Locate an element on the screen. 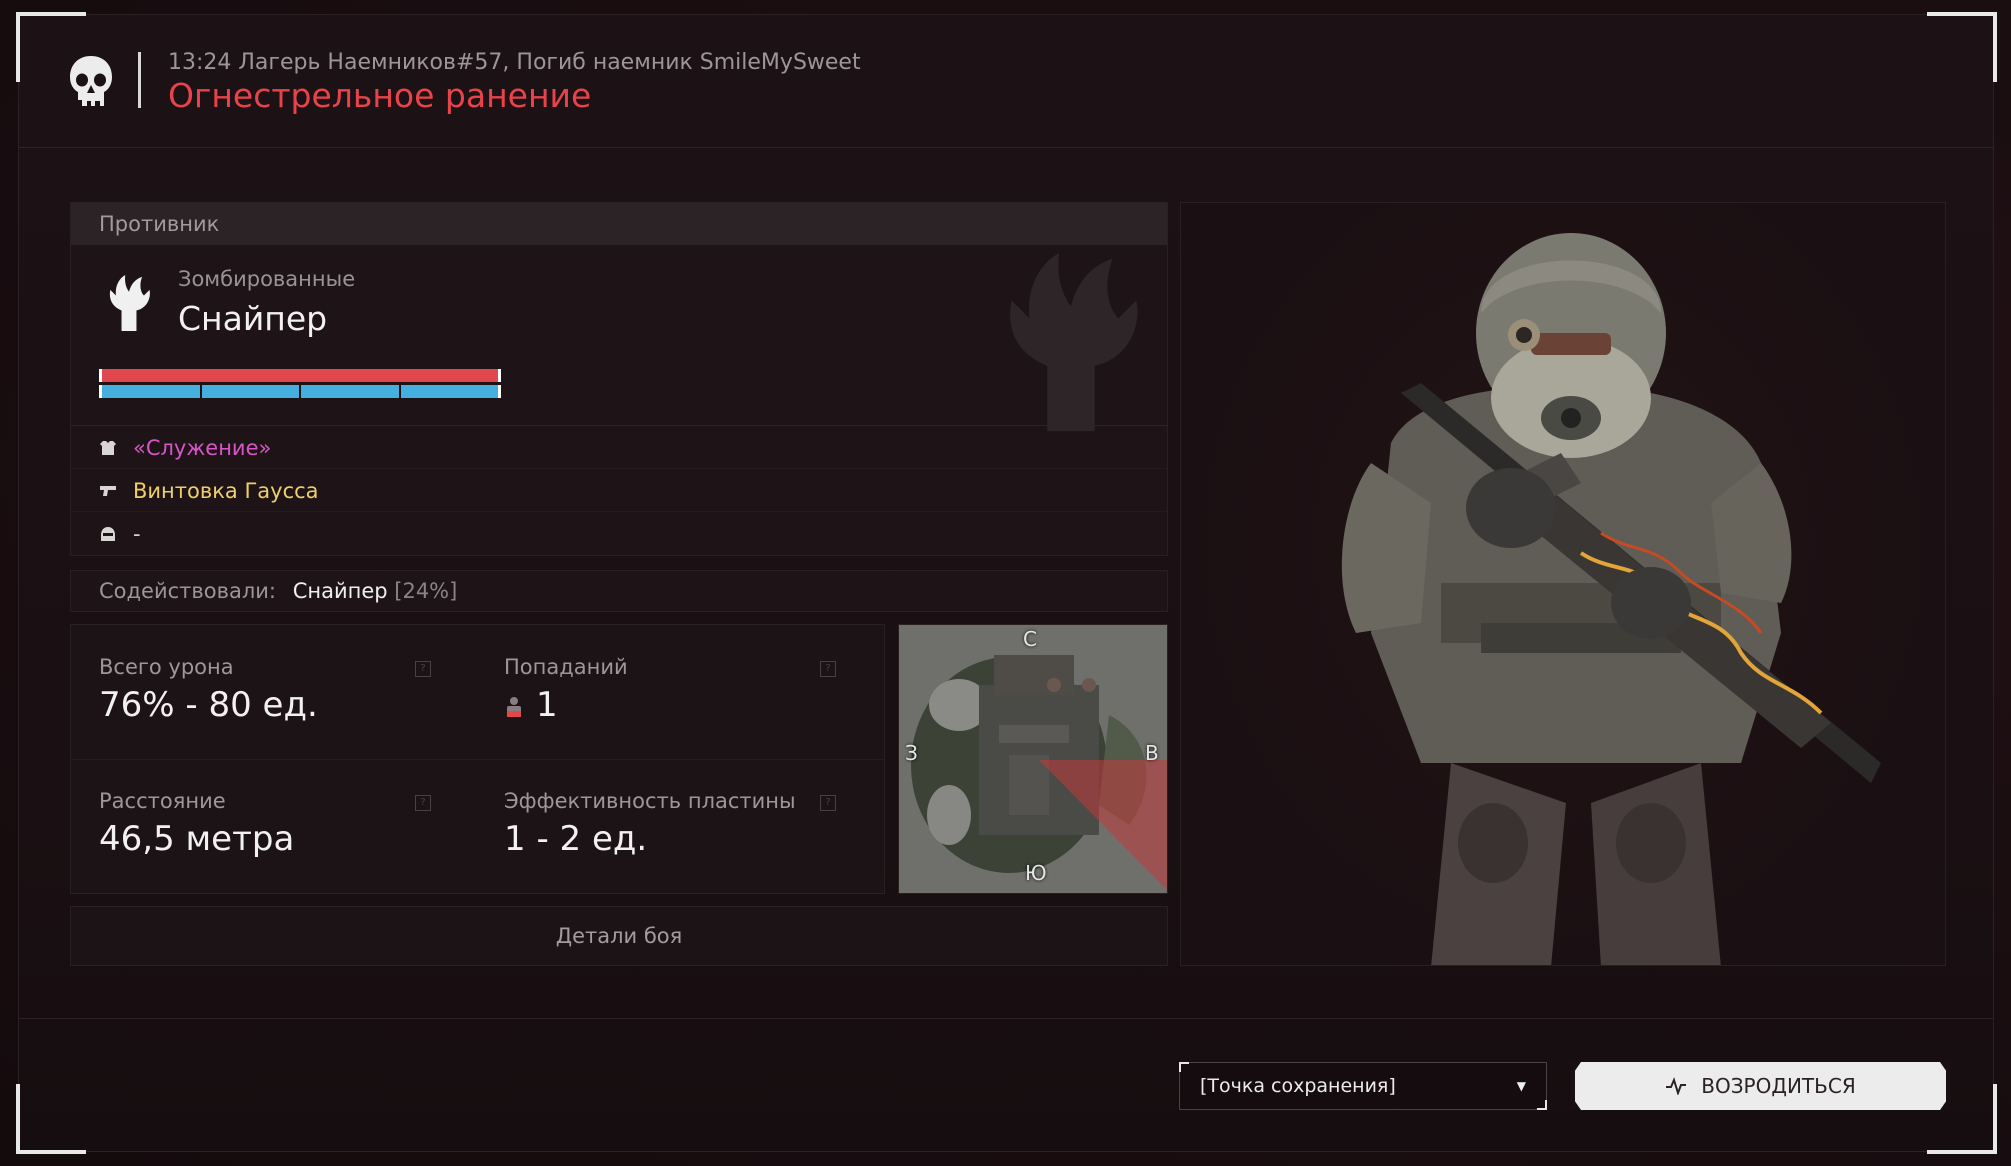 This screenshot has width=2011, height=1166. equipment-helmet-name: - is located at coordinates (137, 534).